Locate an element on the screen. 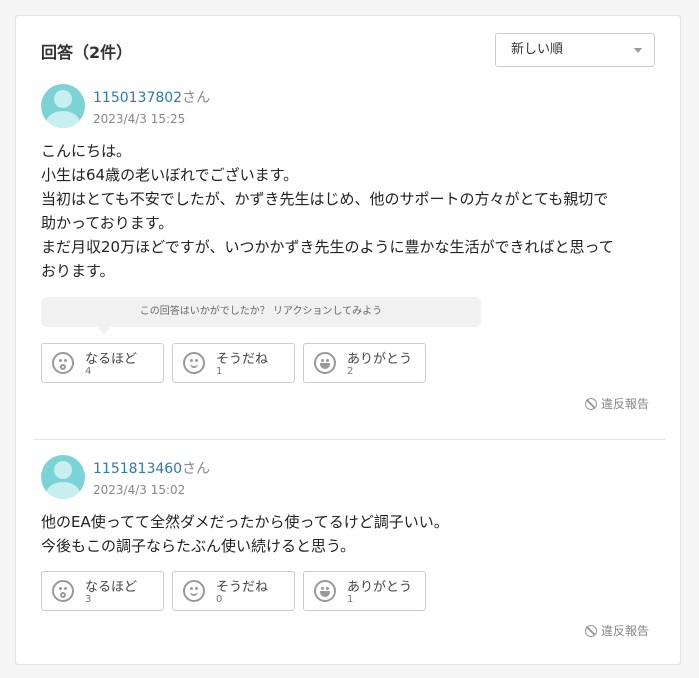 The image size is (699, 678). sort-select: 新しい順 is located at coordinates (575, 50).